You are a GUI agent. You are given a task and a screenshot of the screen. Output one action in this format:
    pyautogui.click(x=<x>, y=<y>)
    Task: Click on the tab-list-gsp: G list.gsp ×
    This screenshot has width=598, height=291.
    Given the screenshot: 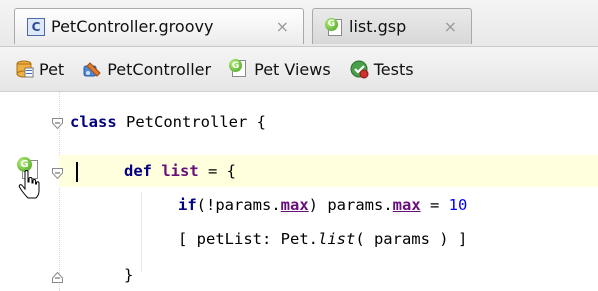 What is the action you would take?
    pyautogui.click(x=392, y=26)
    